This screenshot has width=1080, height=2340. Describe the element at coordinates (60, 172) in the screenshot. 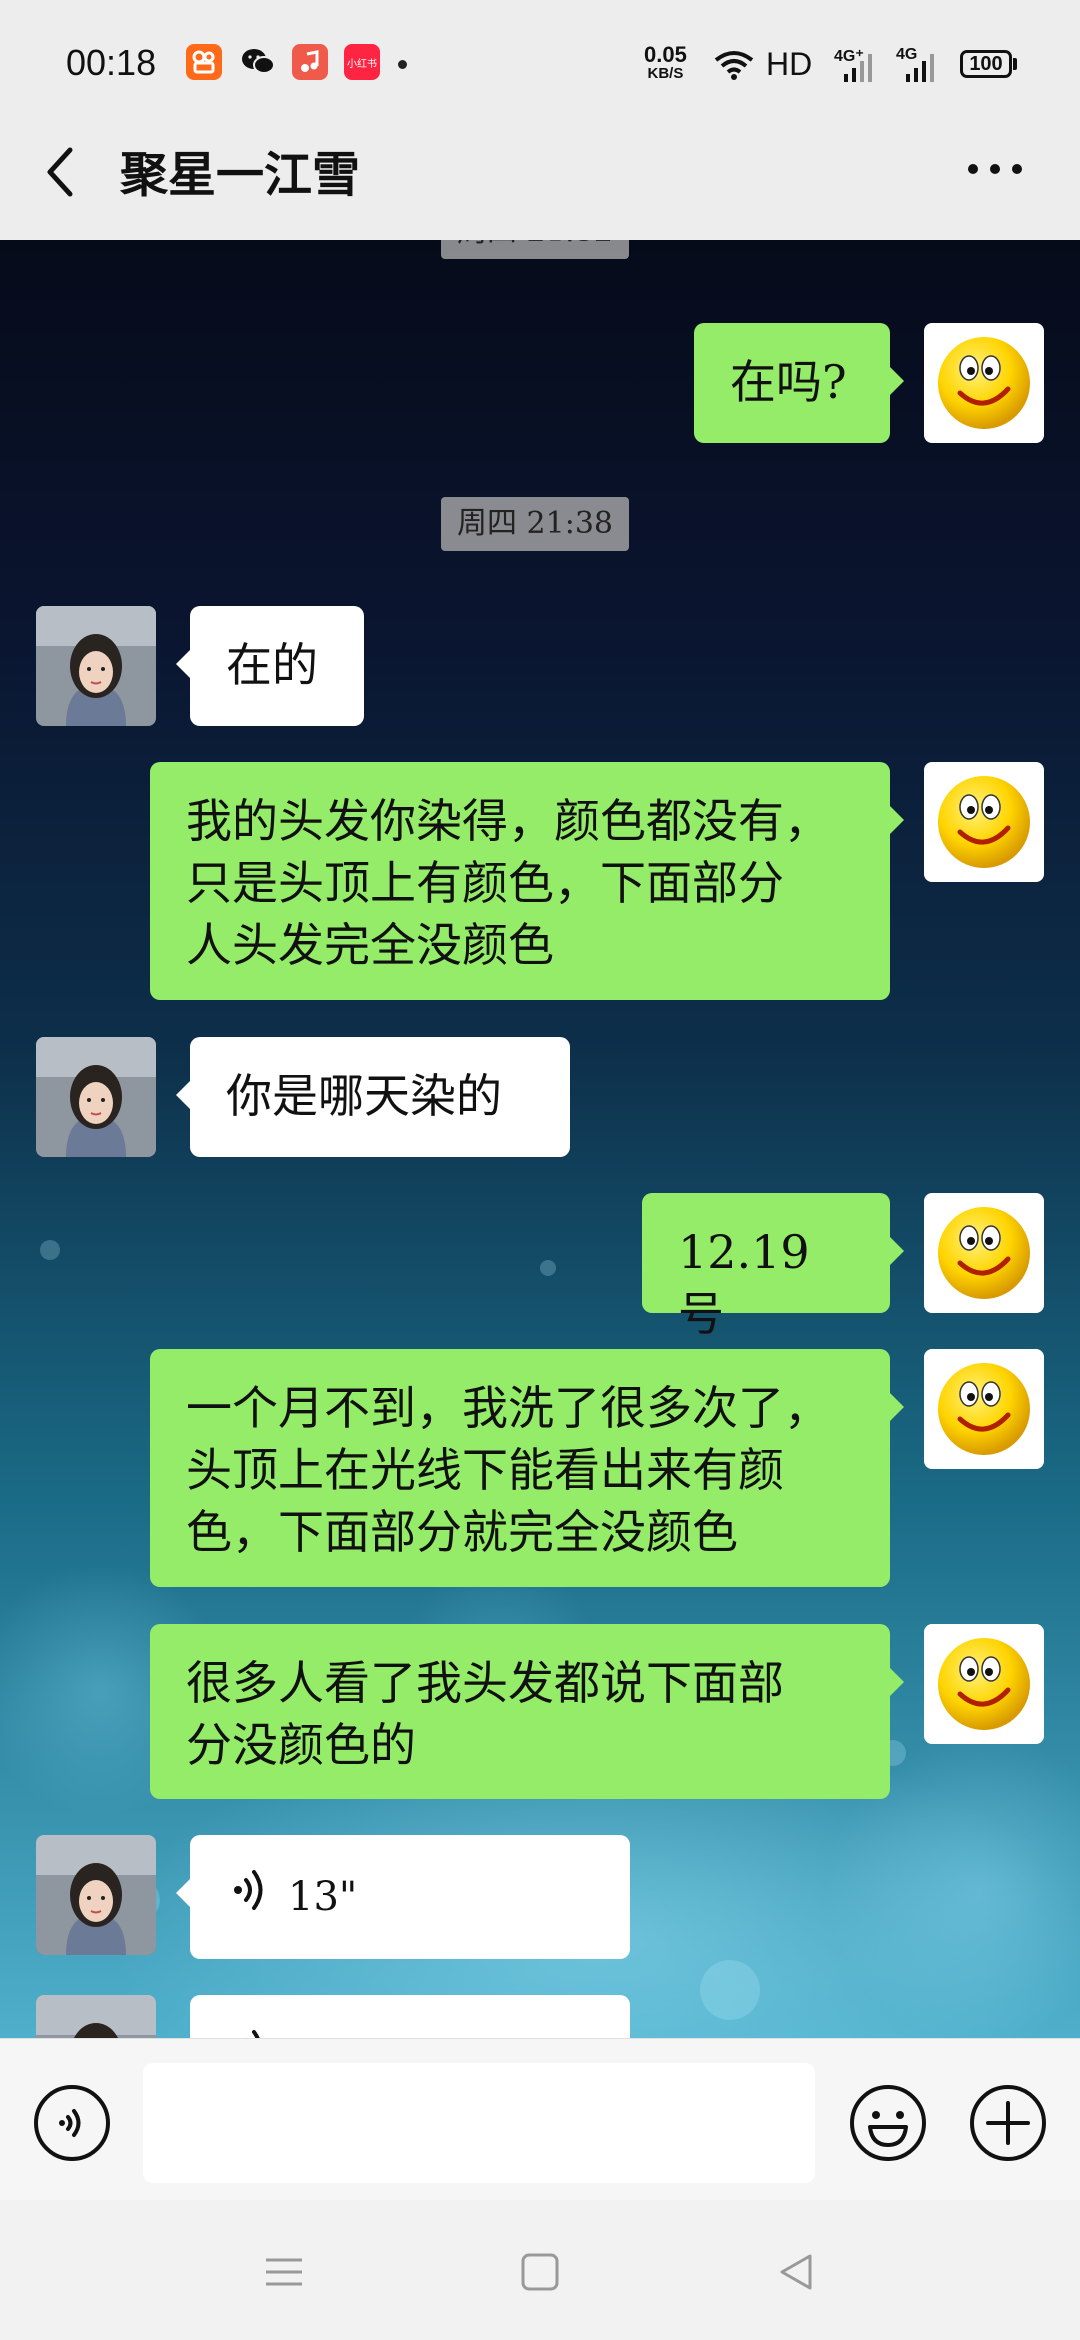

I see `chevron-left-icon` at that location.